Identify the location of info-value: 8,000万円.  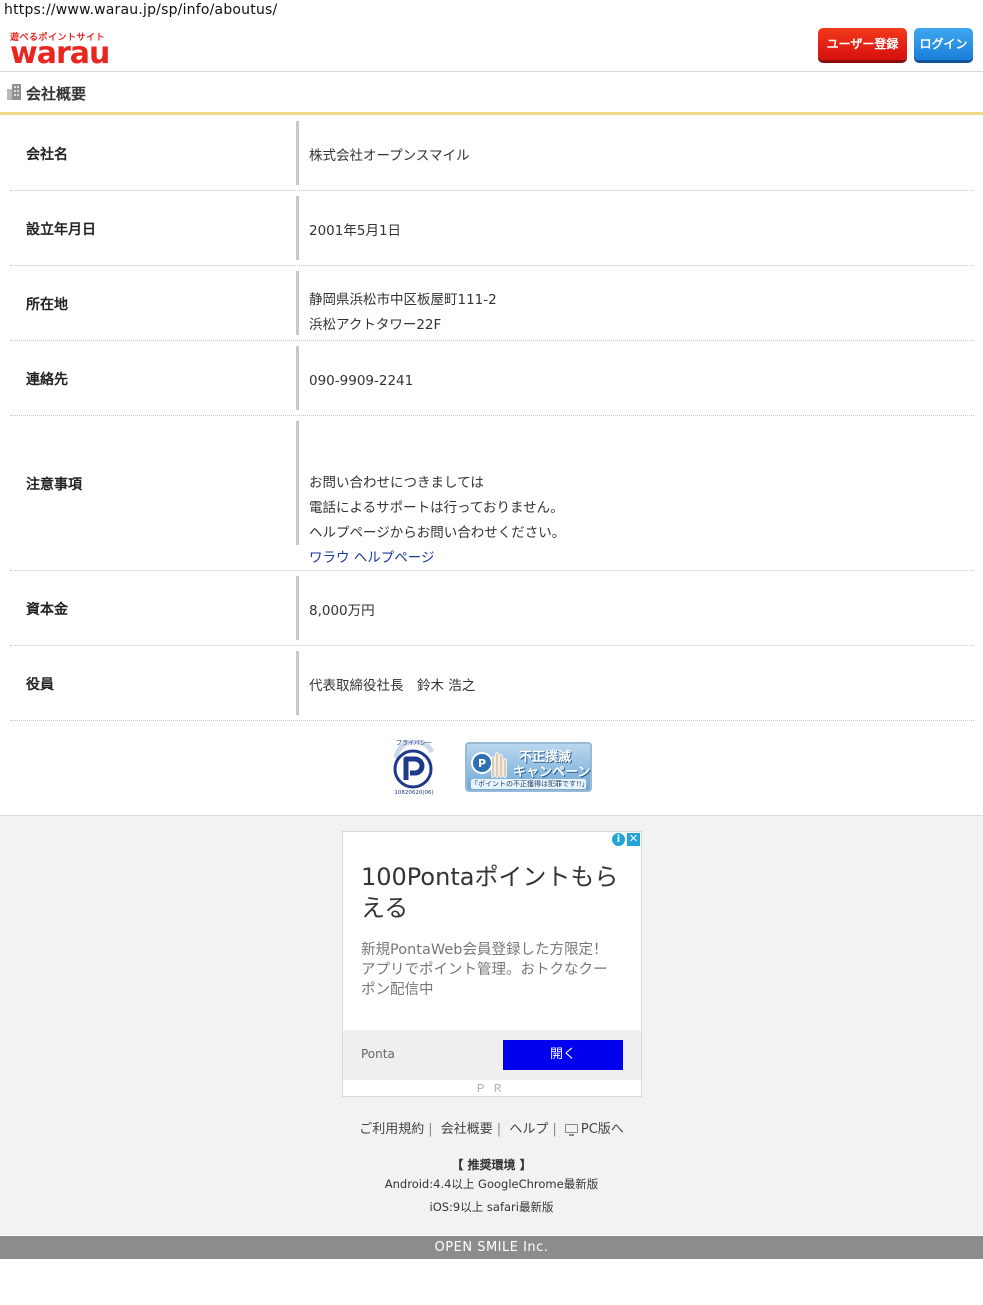
(342, 611).